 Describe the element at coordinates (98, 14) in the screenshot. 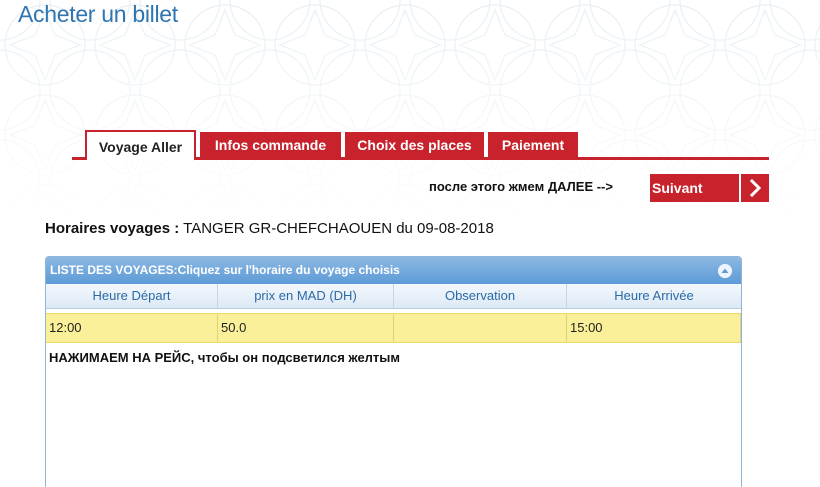

I see `page-title: Acheter un billet` at that location.